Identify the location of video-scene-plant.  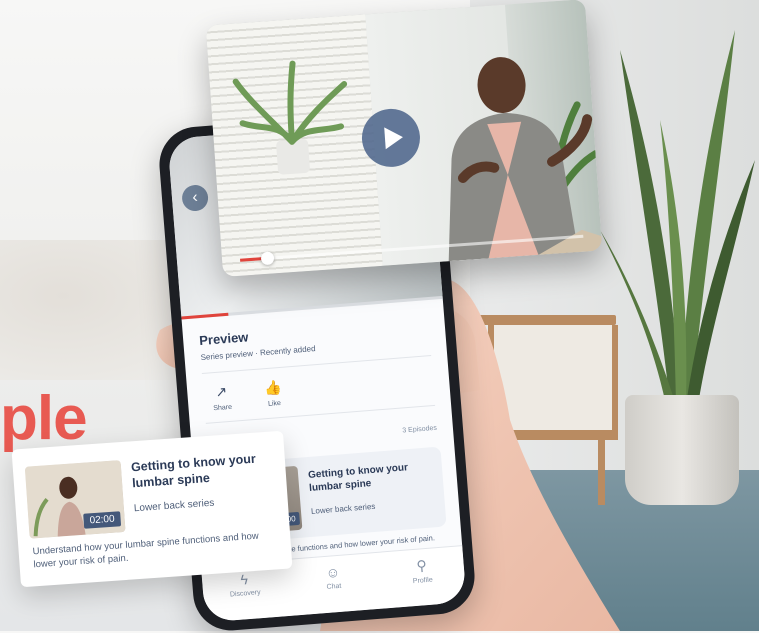
(290, 117).